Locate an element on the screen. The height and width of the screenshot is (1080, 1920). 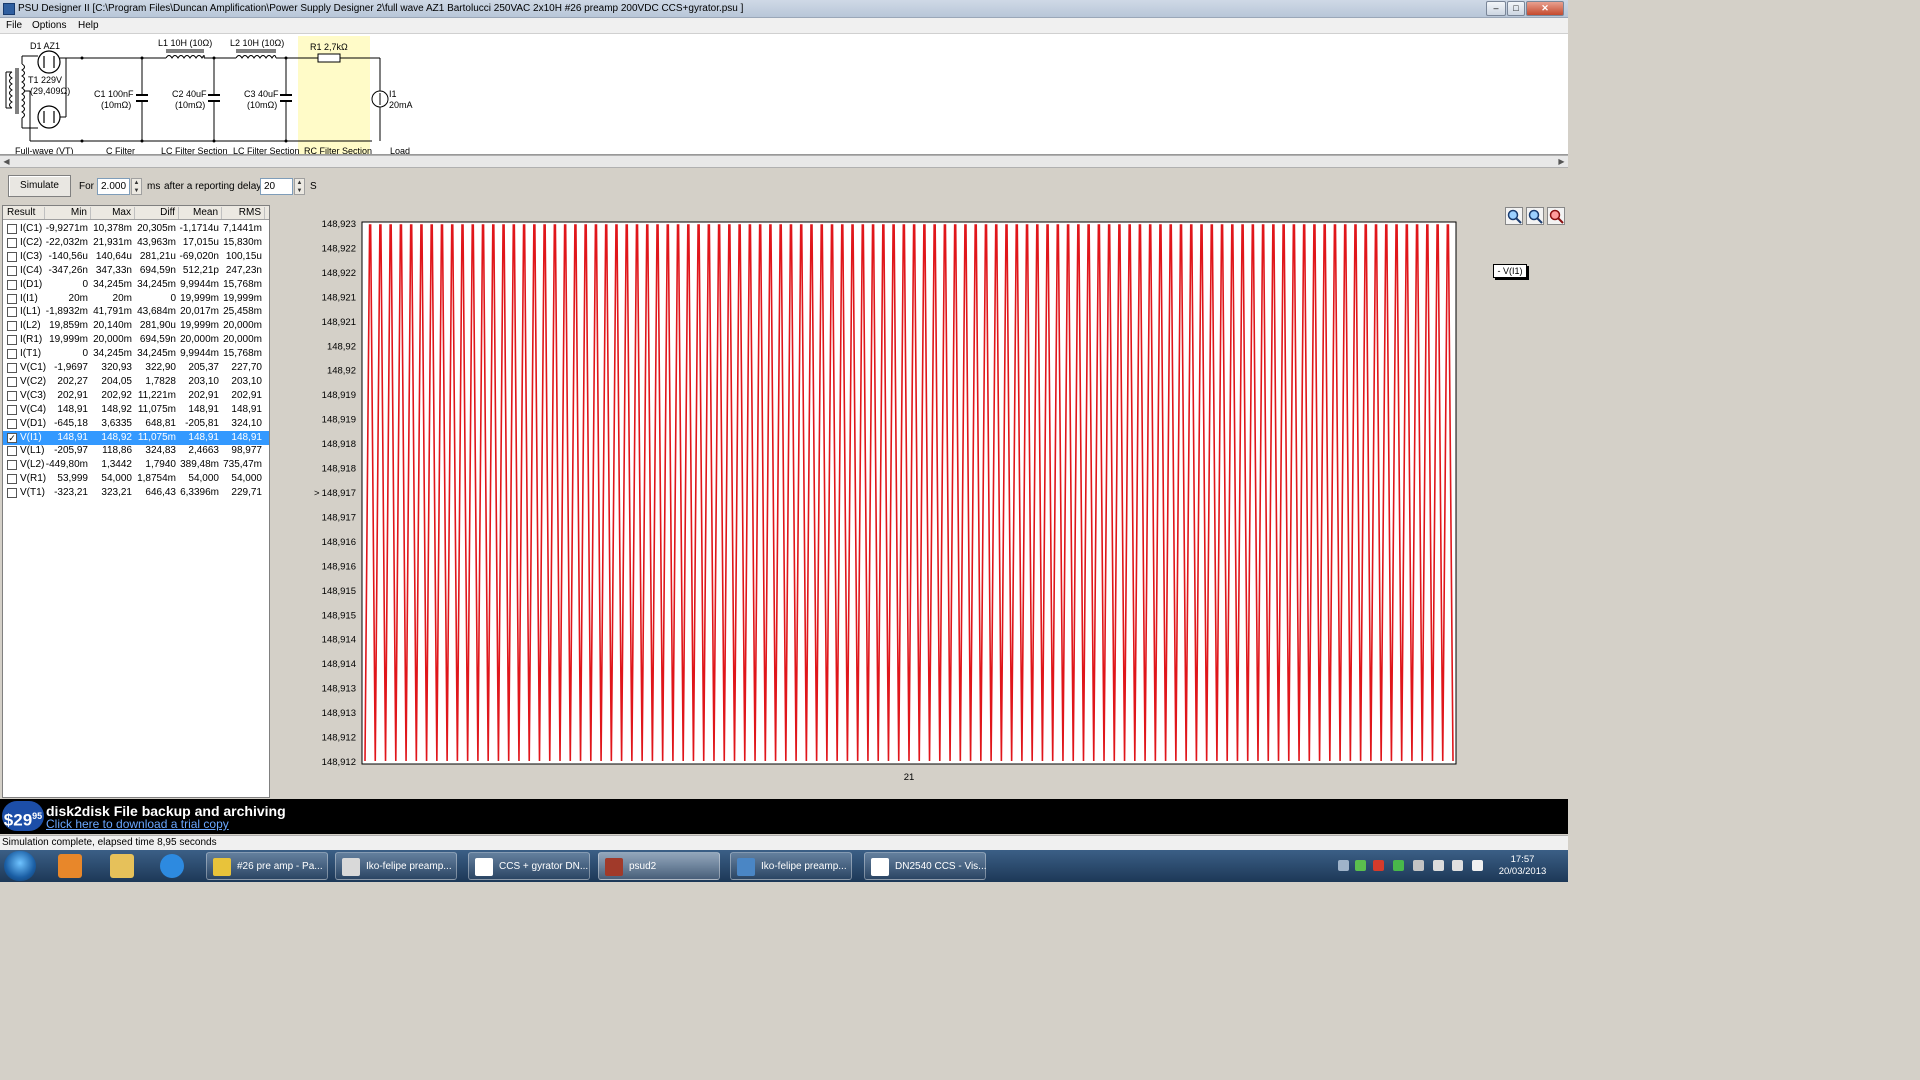
tray-alert-icon is located at coordinates (1378, 865).